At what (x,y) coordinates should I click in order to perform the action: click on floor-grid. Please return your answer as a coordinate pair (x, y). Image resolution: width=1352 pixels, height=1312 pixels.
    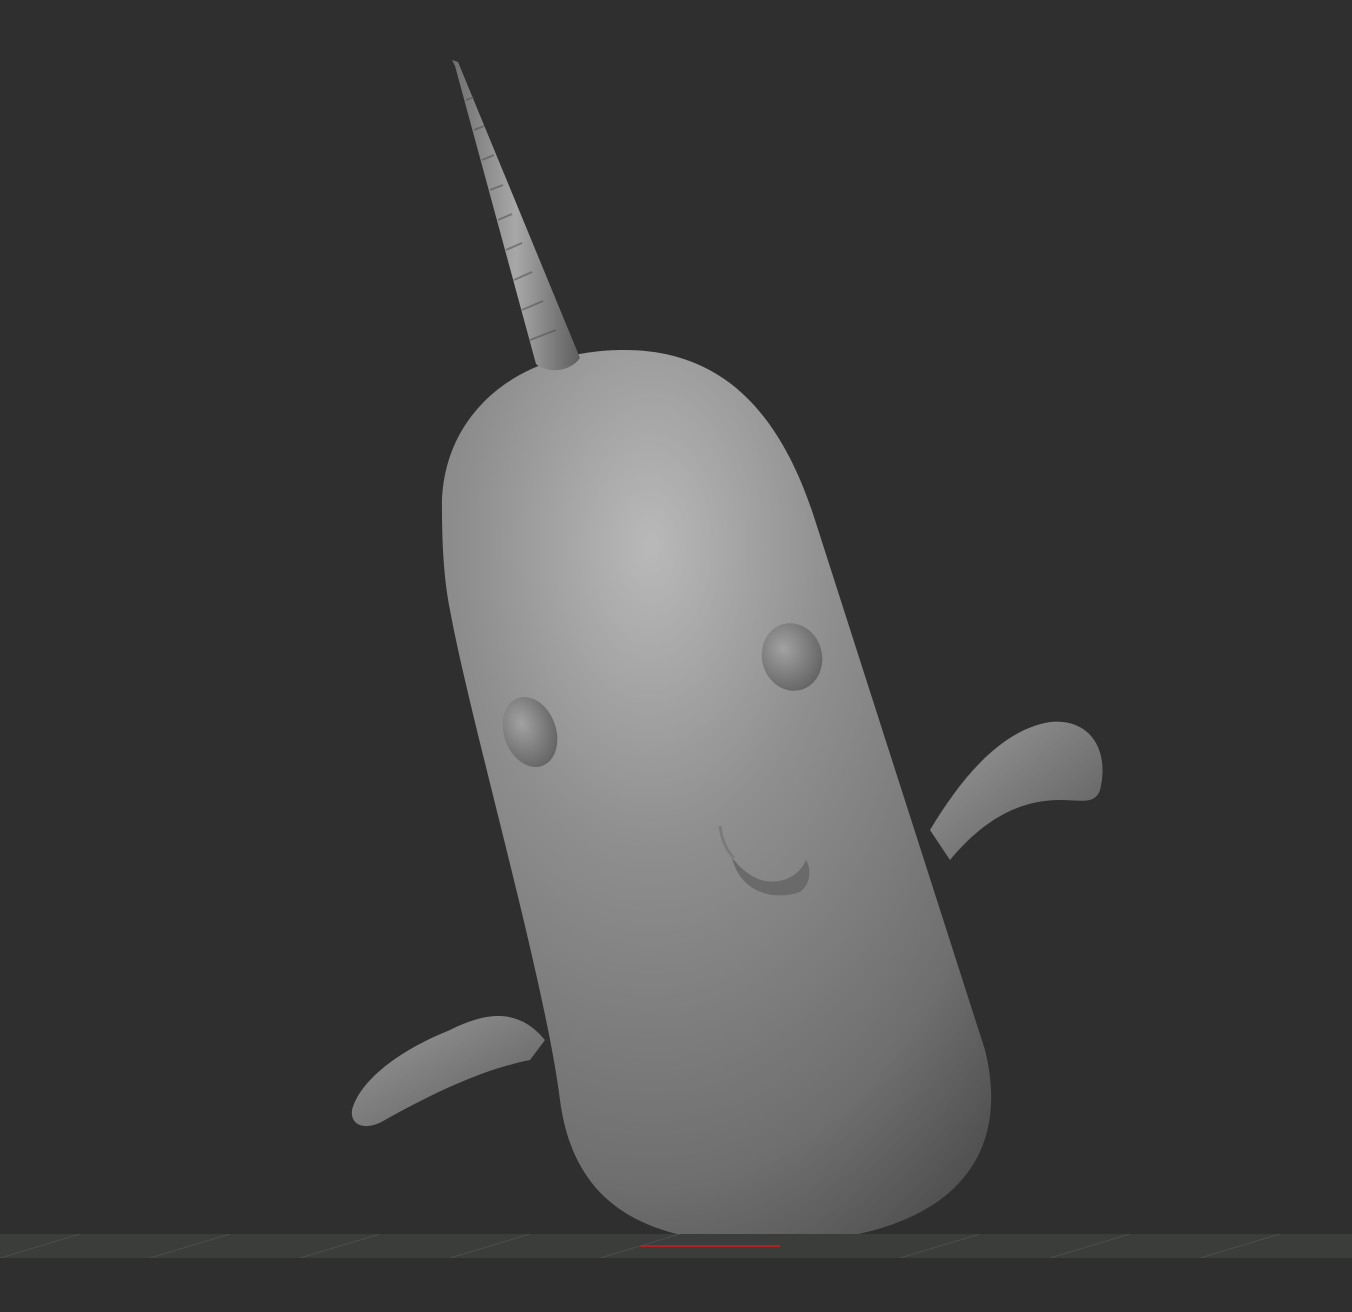
    Looking at the image, I should click on (676, 1246).